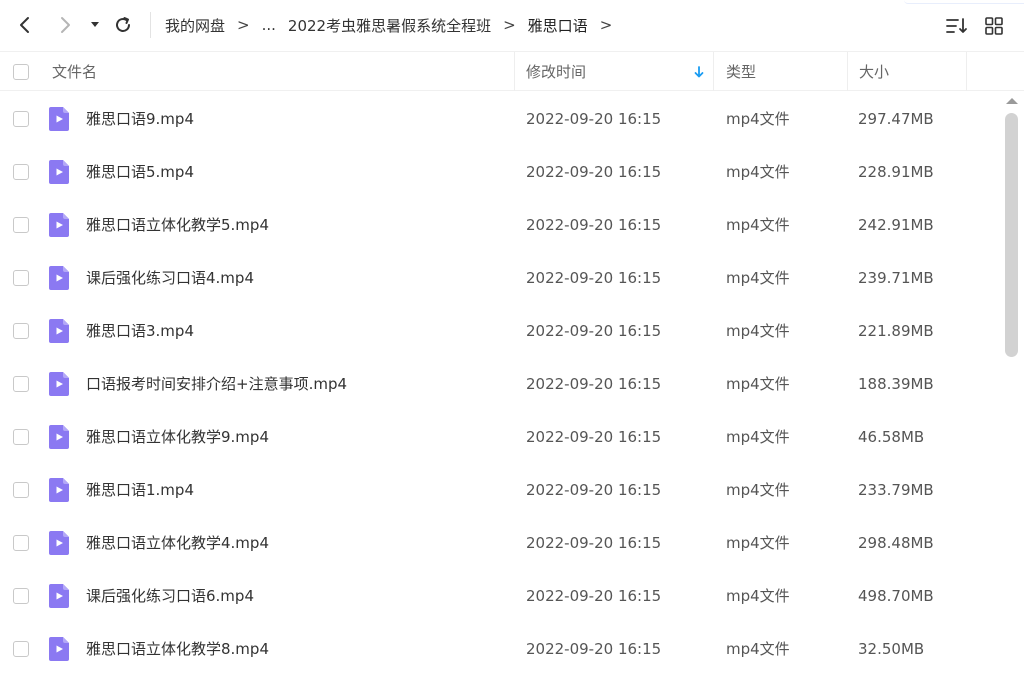 This screenshot has width=1024, height=683. Describe the element at coordinates (500, 489) in the screenshot. I see `table-row: 雅思口语1.mp4 2022-09-20 16:15 mp4文件 233.79MB` at that location.